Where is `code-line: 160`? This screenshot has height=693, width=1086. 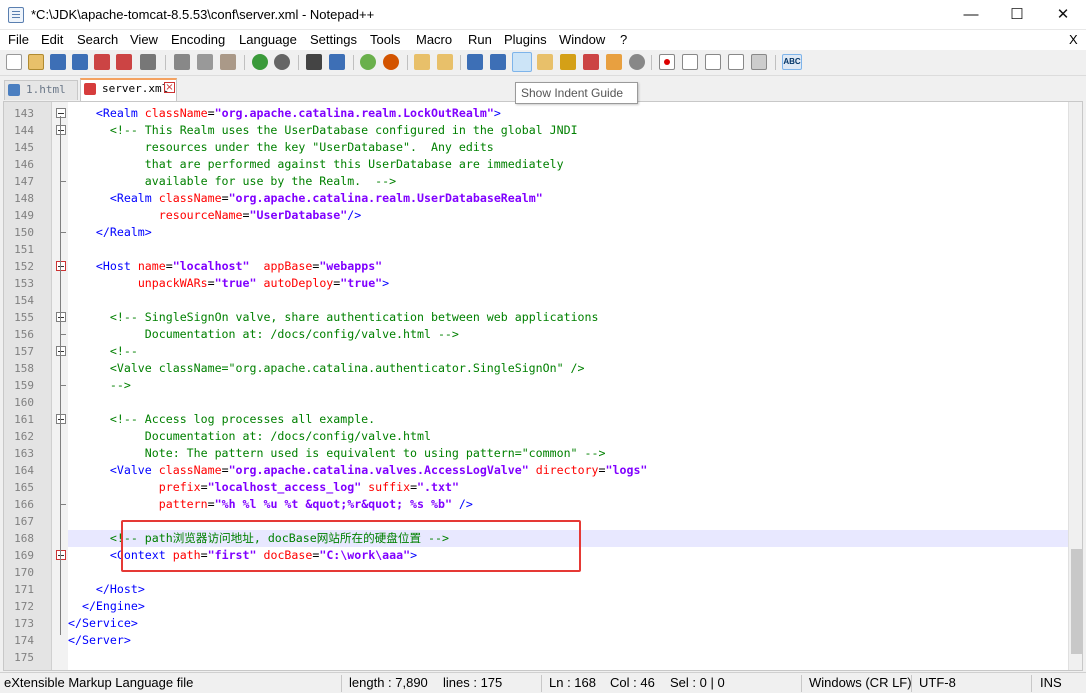 code-line: 160 is located at coordinates (536, 402).